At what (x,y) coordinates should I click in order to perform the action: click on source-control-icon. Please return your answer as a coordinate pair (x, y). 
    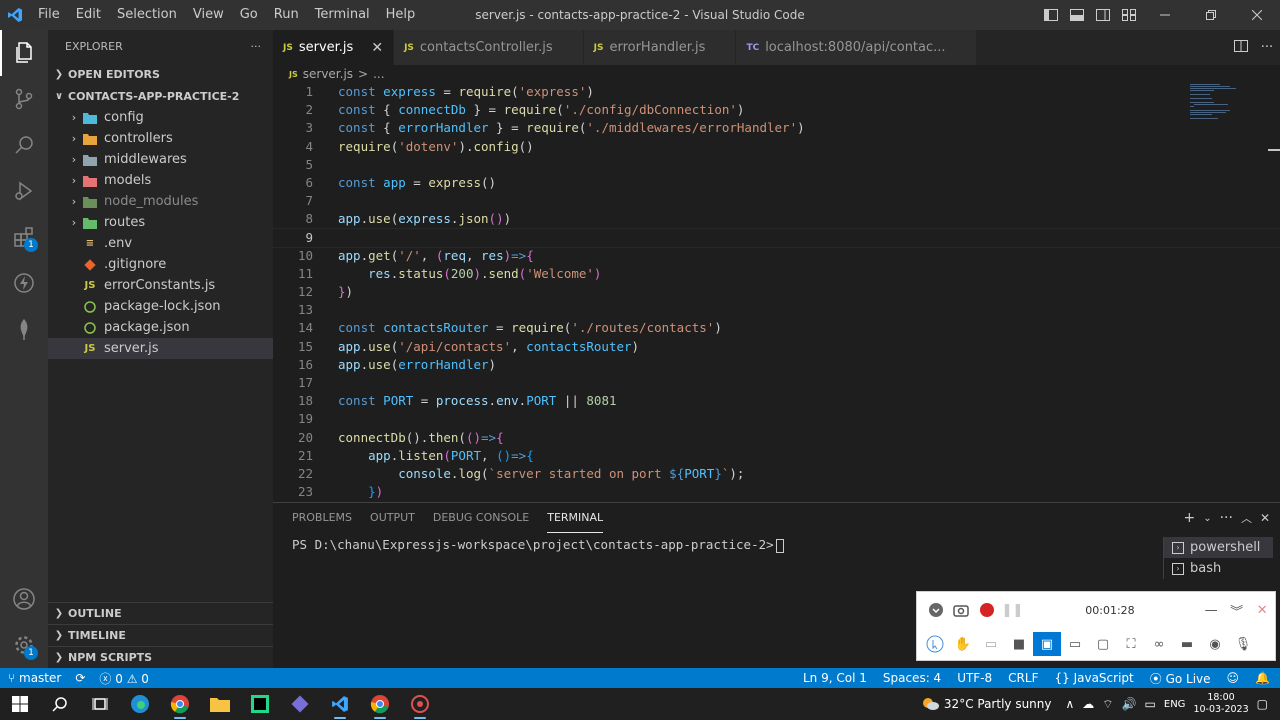
    Looking at the image, I should click on (24, 99).